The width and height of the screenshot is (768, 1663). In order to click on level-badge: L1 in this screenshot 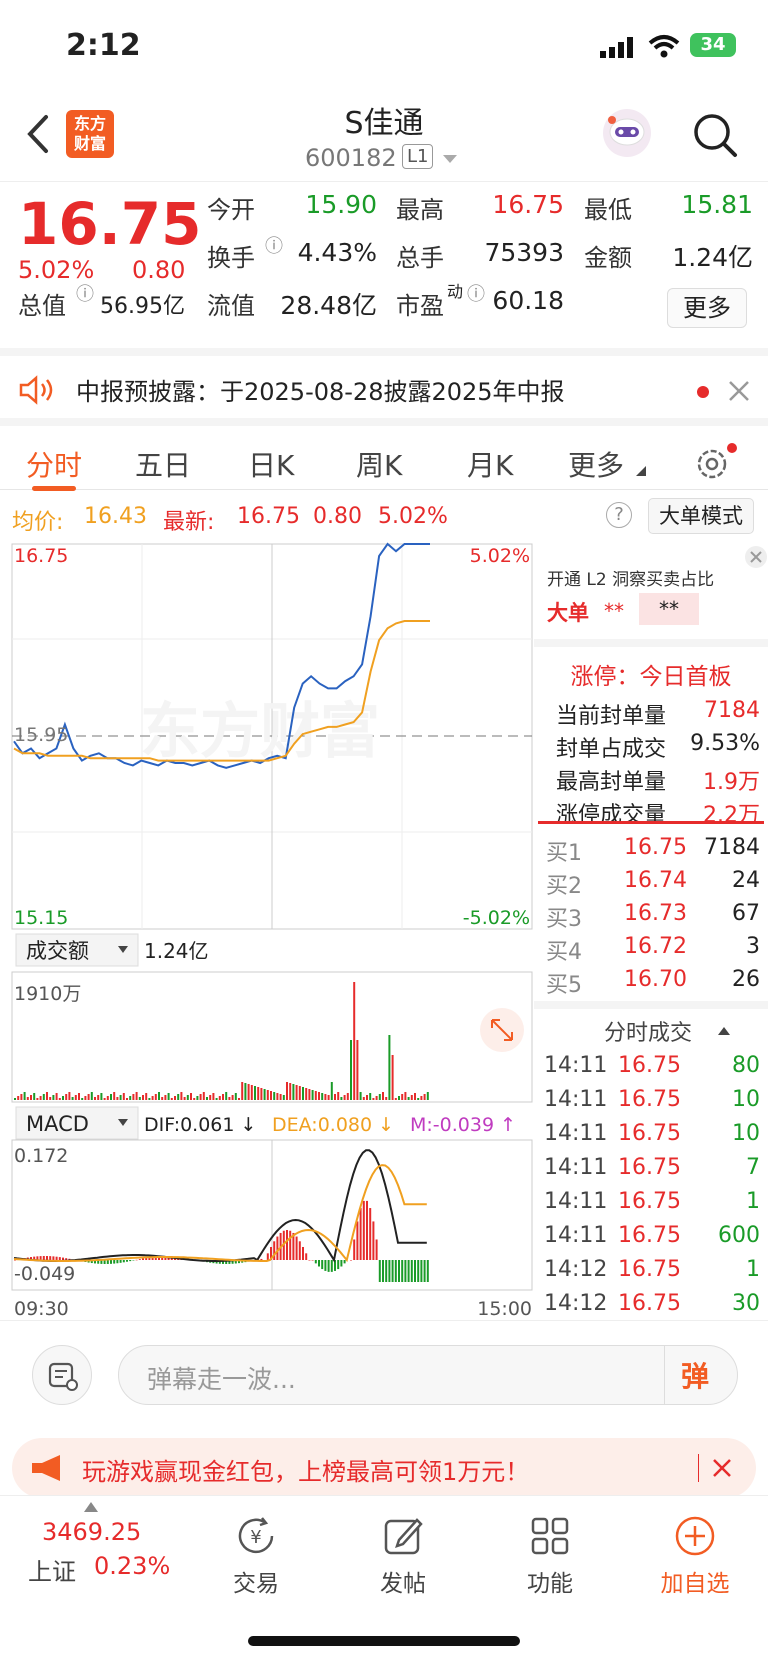, I will do `click(418, 156)`.